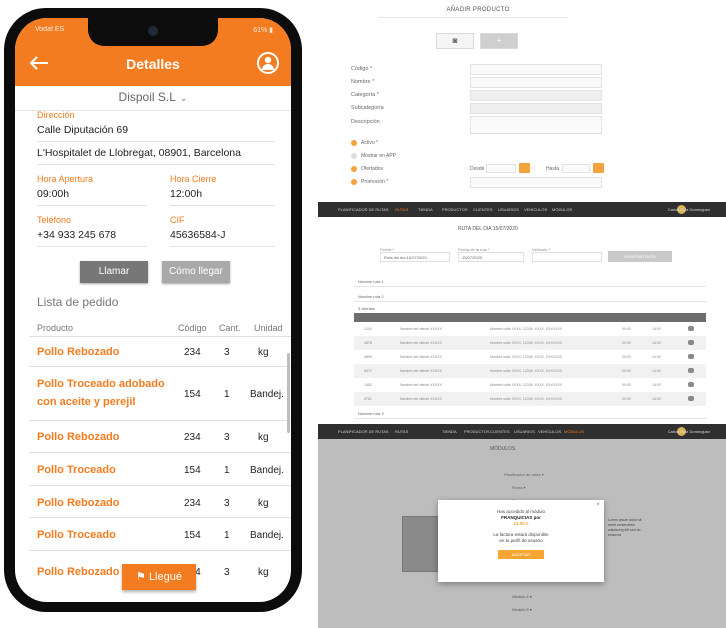 This screenshot has width=726, height=628. Describe the element at coordinates (598, 505) in the screenshot. I see `close-icon: ×` at that location.